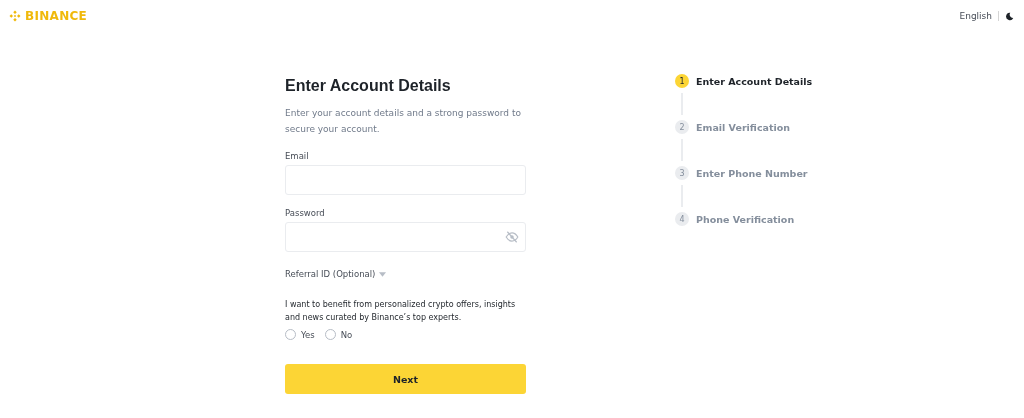  I want to click on field-label: Password, so click(305, 213).